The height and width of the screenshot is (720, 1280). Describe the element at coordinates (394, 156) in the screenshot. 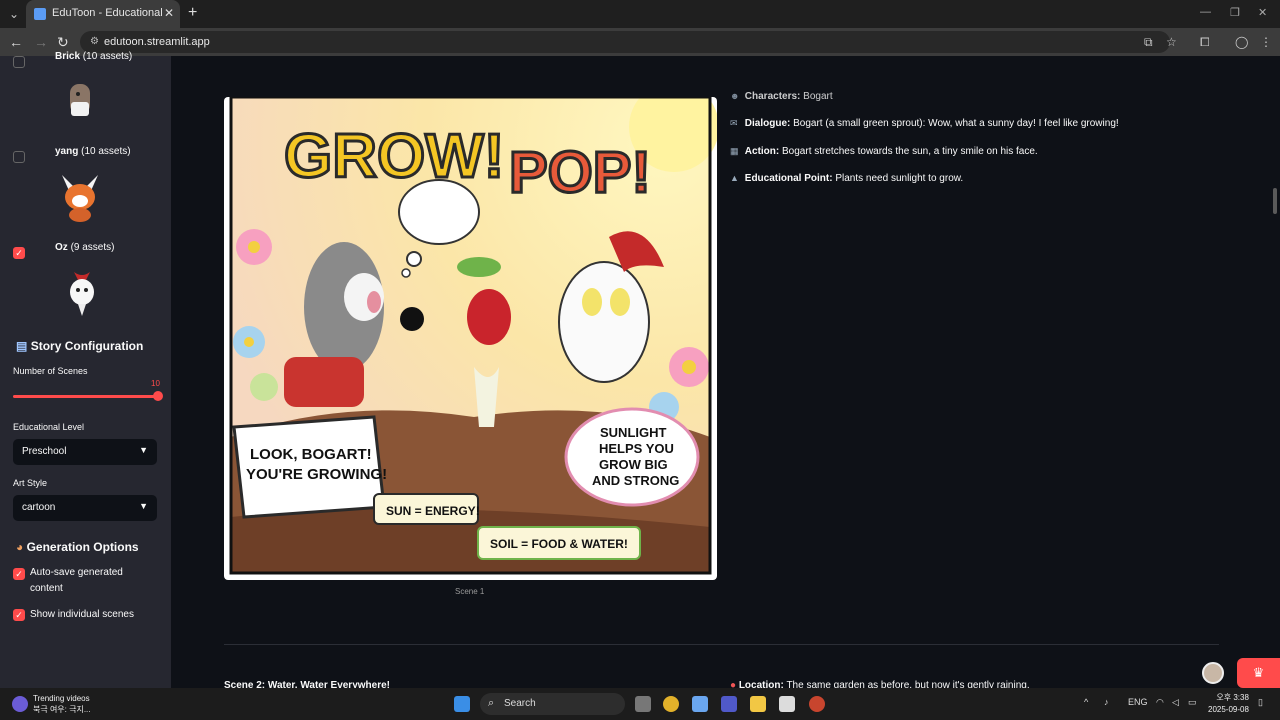

I see `comic-title-grow: GROW!` at that location.